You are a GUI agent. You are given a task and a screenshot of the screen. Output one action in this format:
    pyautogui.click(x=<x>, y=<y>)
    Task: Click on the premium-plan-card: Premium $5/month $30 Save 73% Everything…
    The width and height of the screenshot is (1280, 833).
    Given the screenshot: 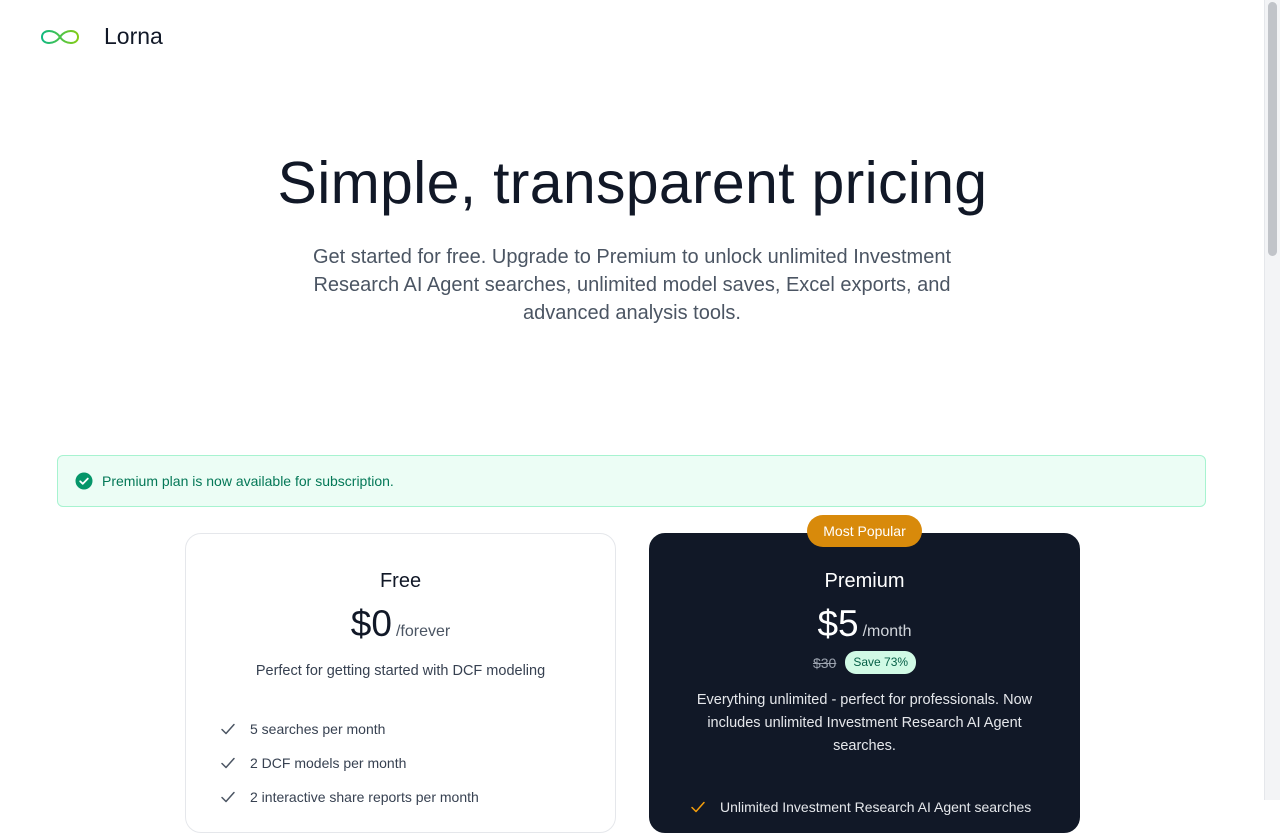 What is the action you would take?
    pyautogui.click(x=864, y=683)
    